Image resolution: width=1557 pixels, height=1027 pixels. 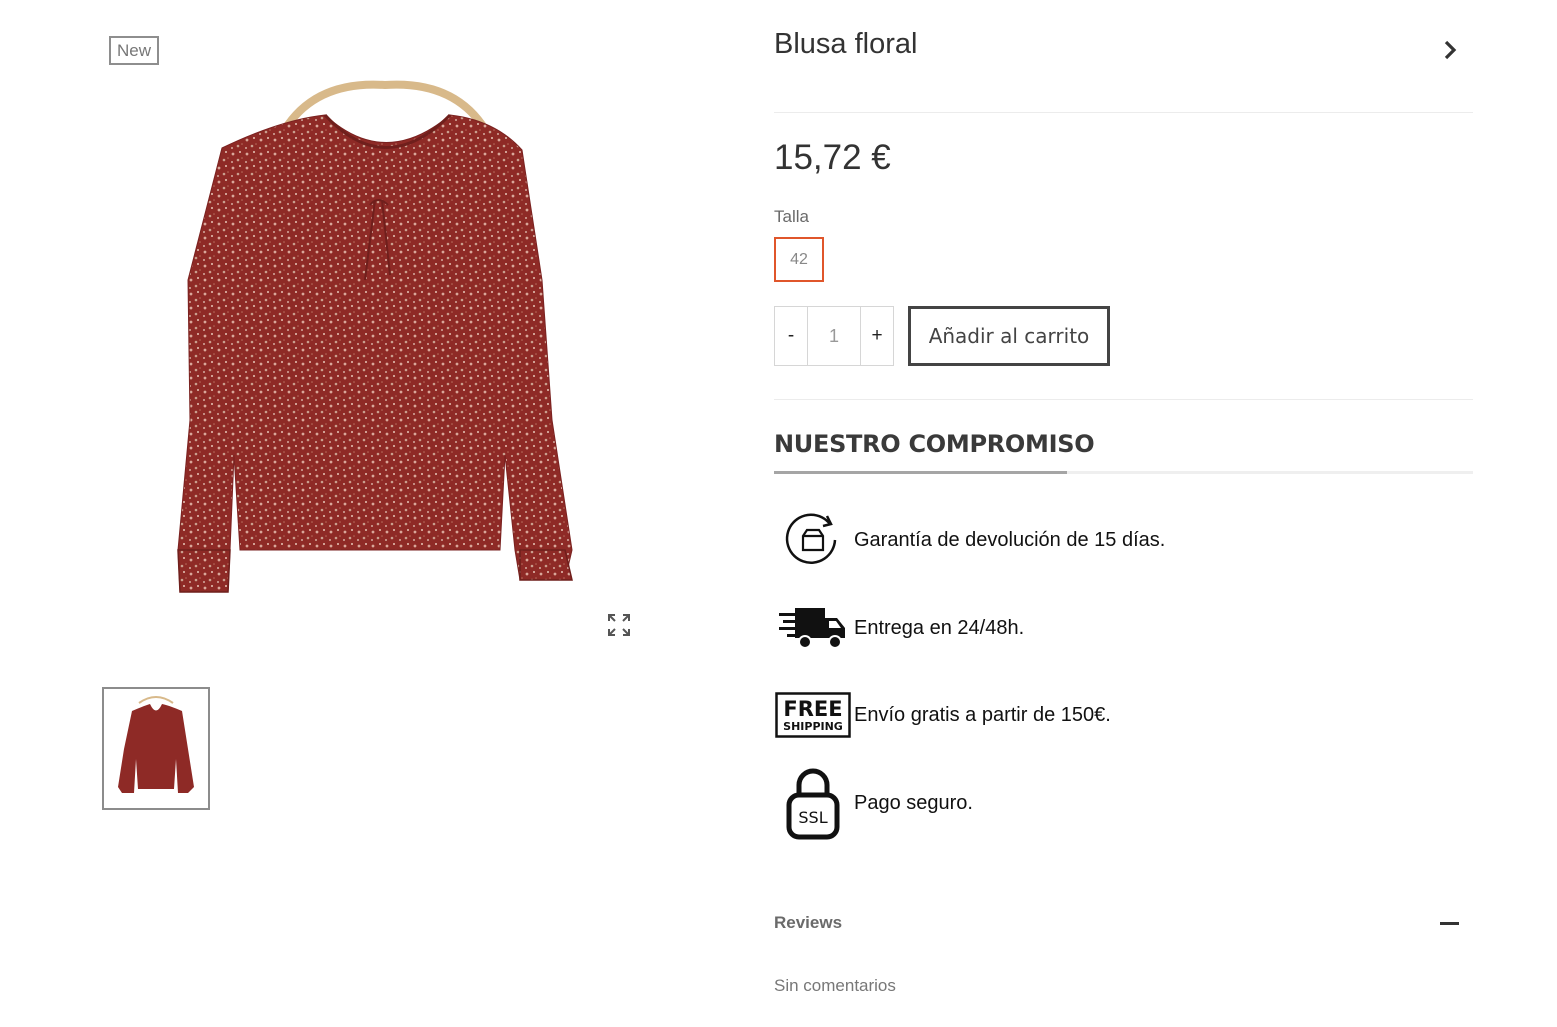 I want to click on commitment-text: Entrega en 24/48h., so click(x=939, y=627).